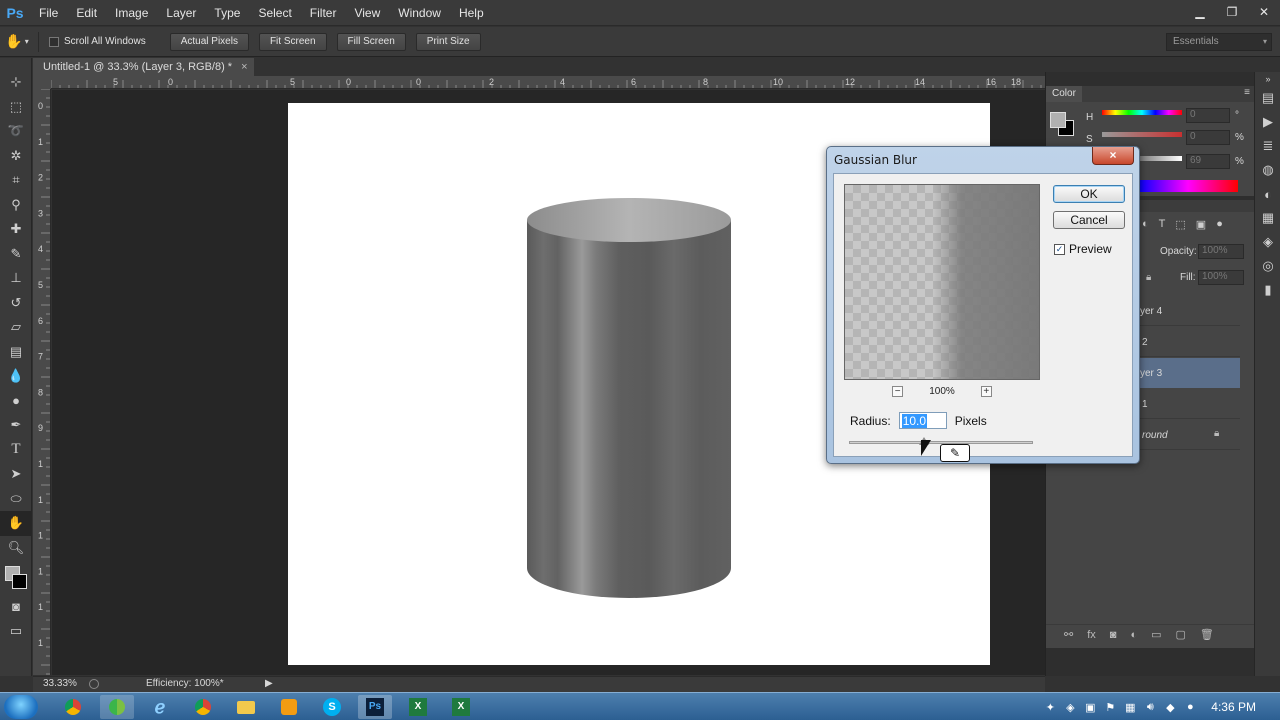  What do you see at coordinates (1181, 634) in the screenshot?
I see `new-layer-icon: ▢` at bounding box center [1181, 634].